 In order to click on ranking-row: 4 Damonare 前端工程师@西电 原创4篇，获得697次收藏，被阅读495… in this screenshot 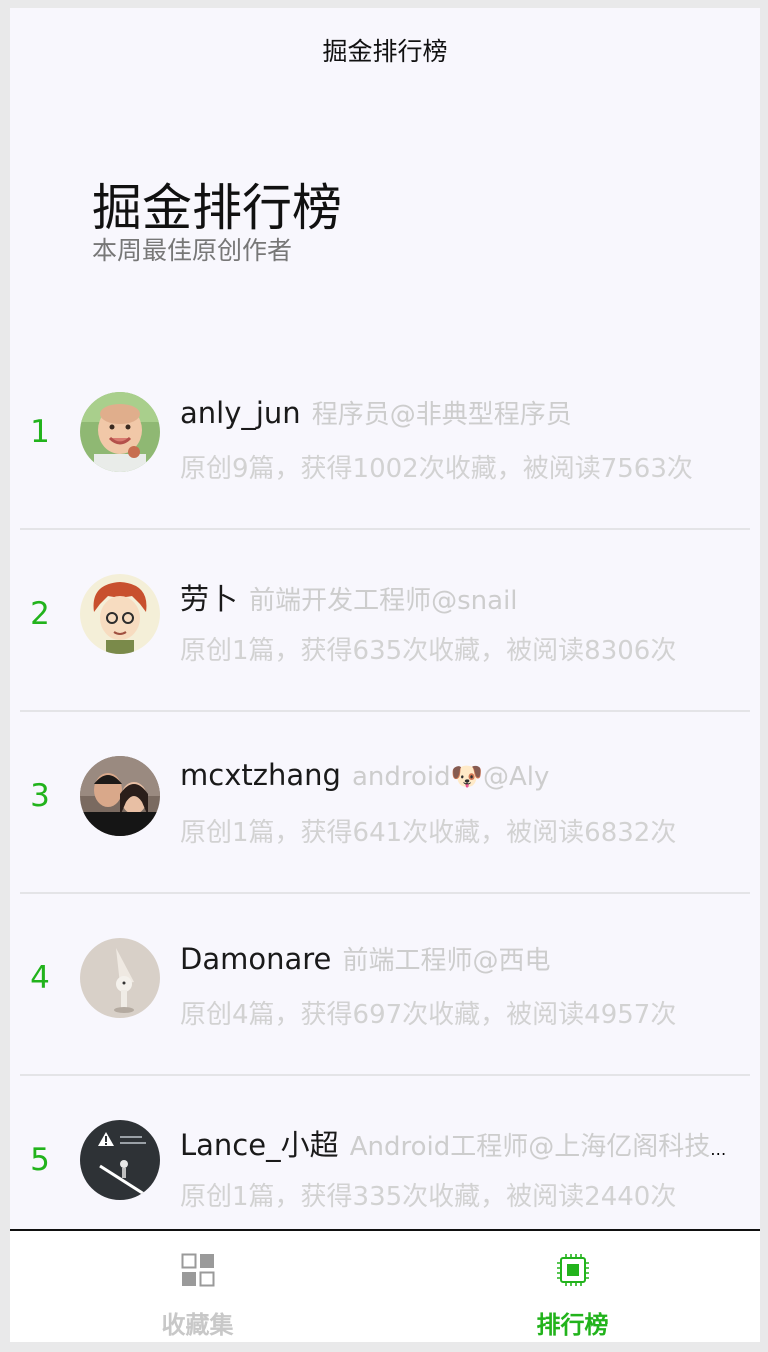, I will do `click(385, 985)`.